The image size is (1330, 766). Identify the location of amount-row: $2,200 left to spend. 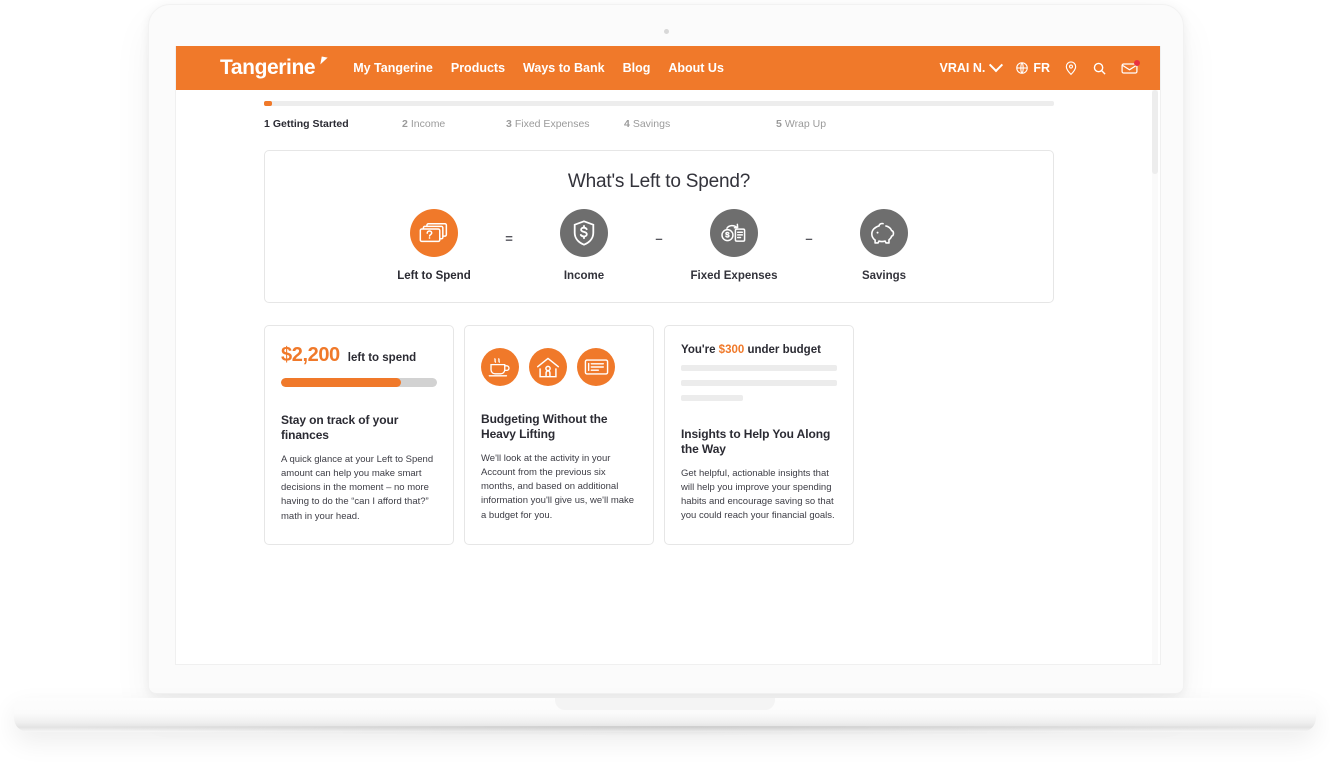
(359, 355).